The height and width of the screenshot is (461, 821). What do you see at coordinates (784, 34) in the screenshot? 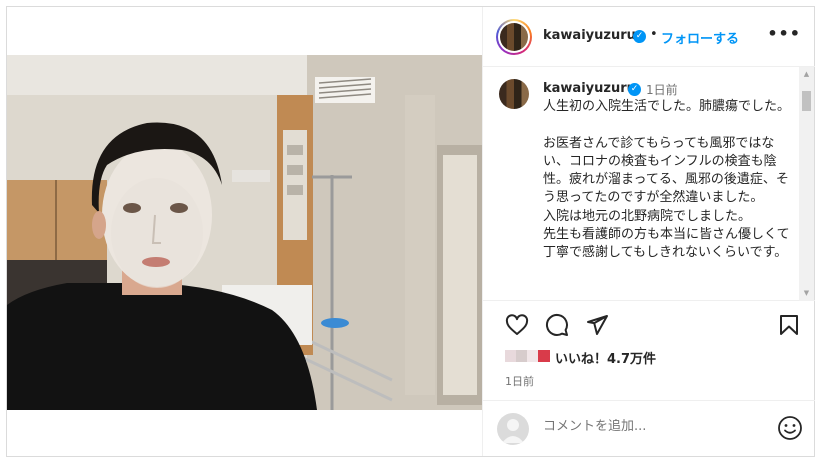
I see `more-options-icon: •••` at bounding box center [784, 34].